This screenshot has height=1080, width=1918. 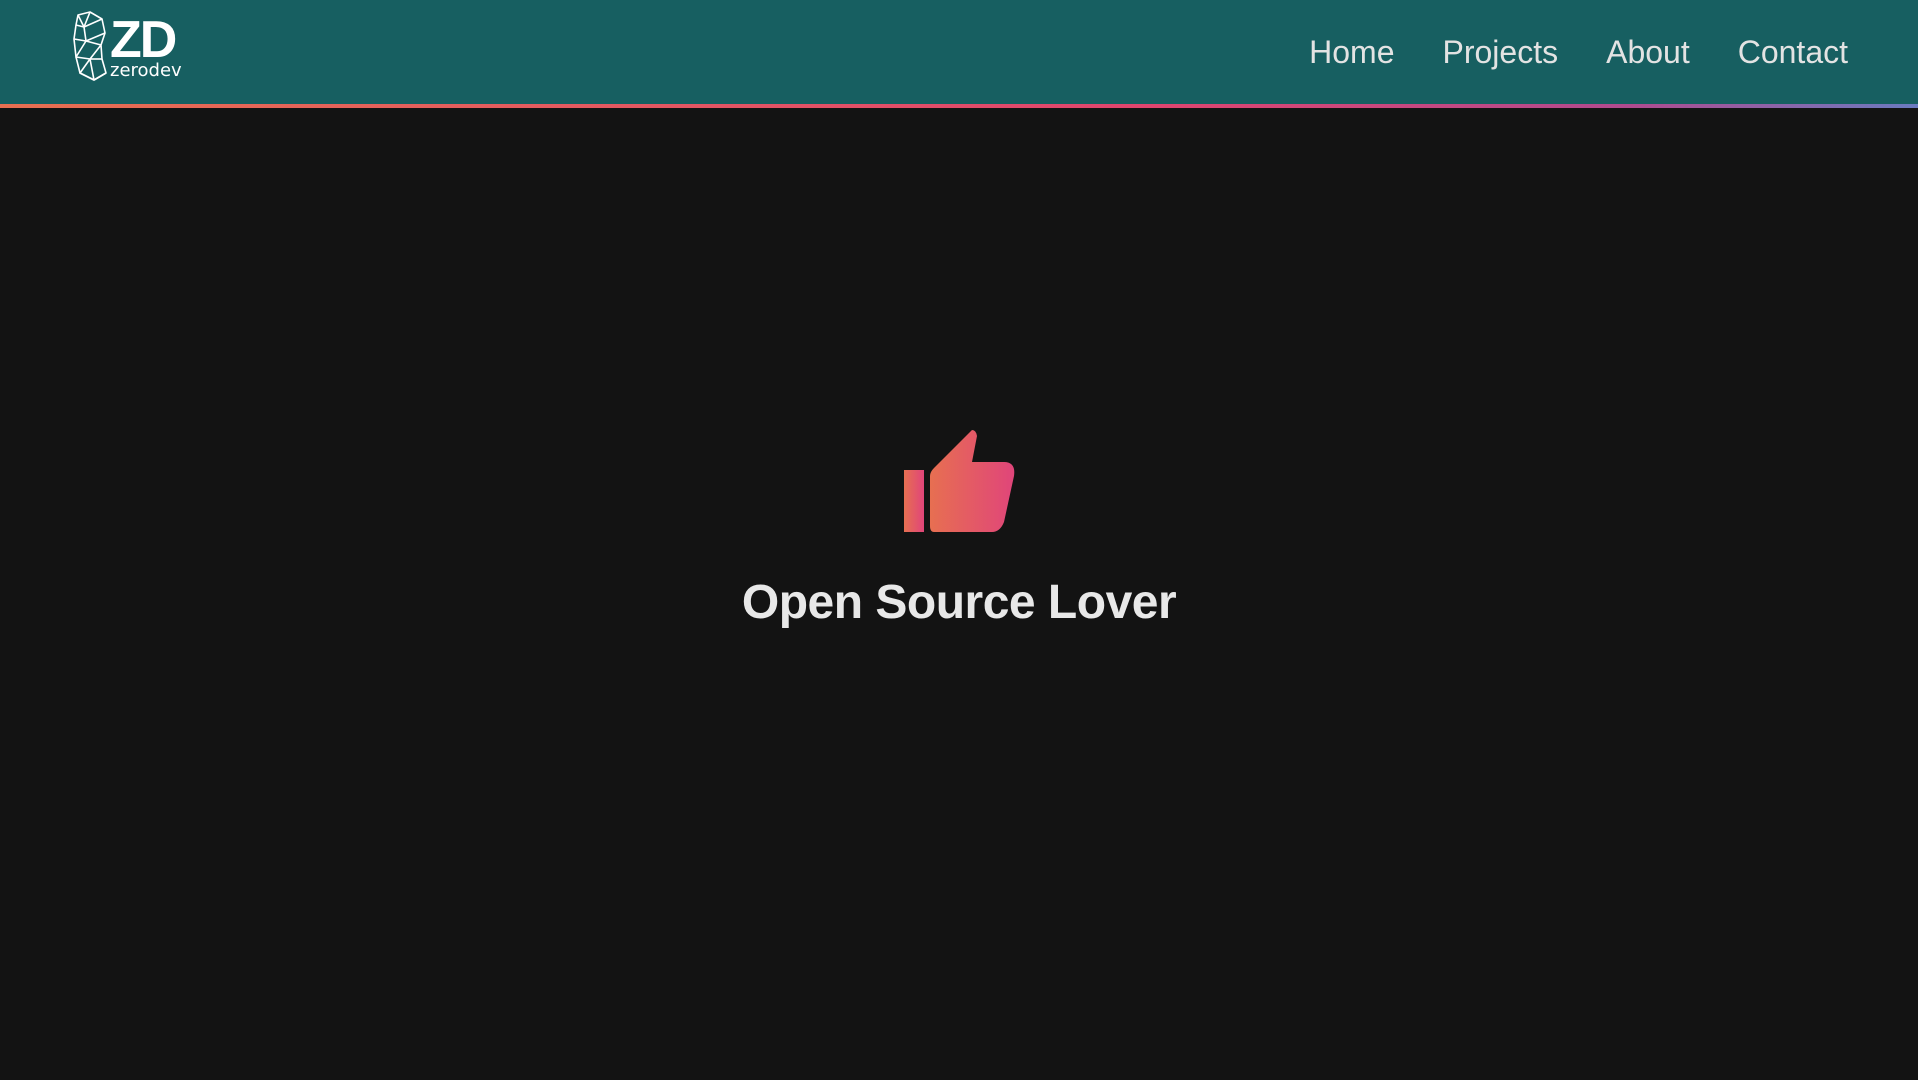 I want to click on thumbs-up-icon, so click(x=959, y=481).